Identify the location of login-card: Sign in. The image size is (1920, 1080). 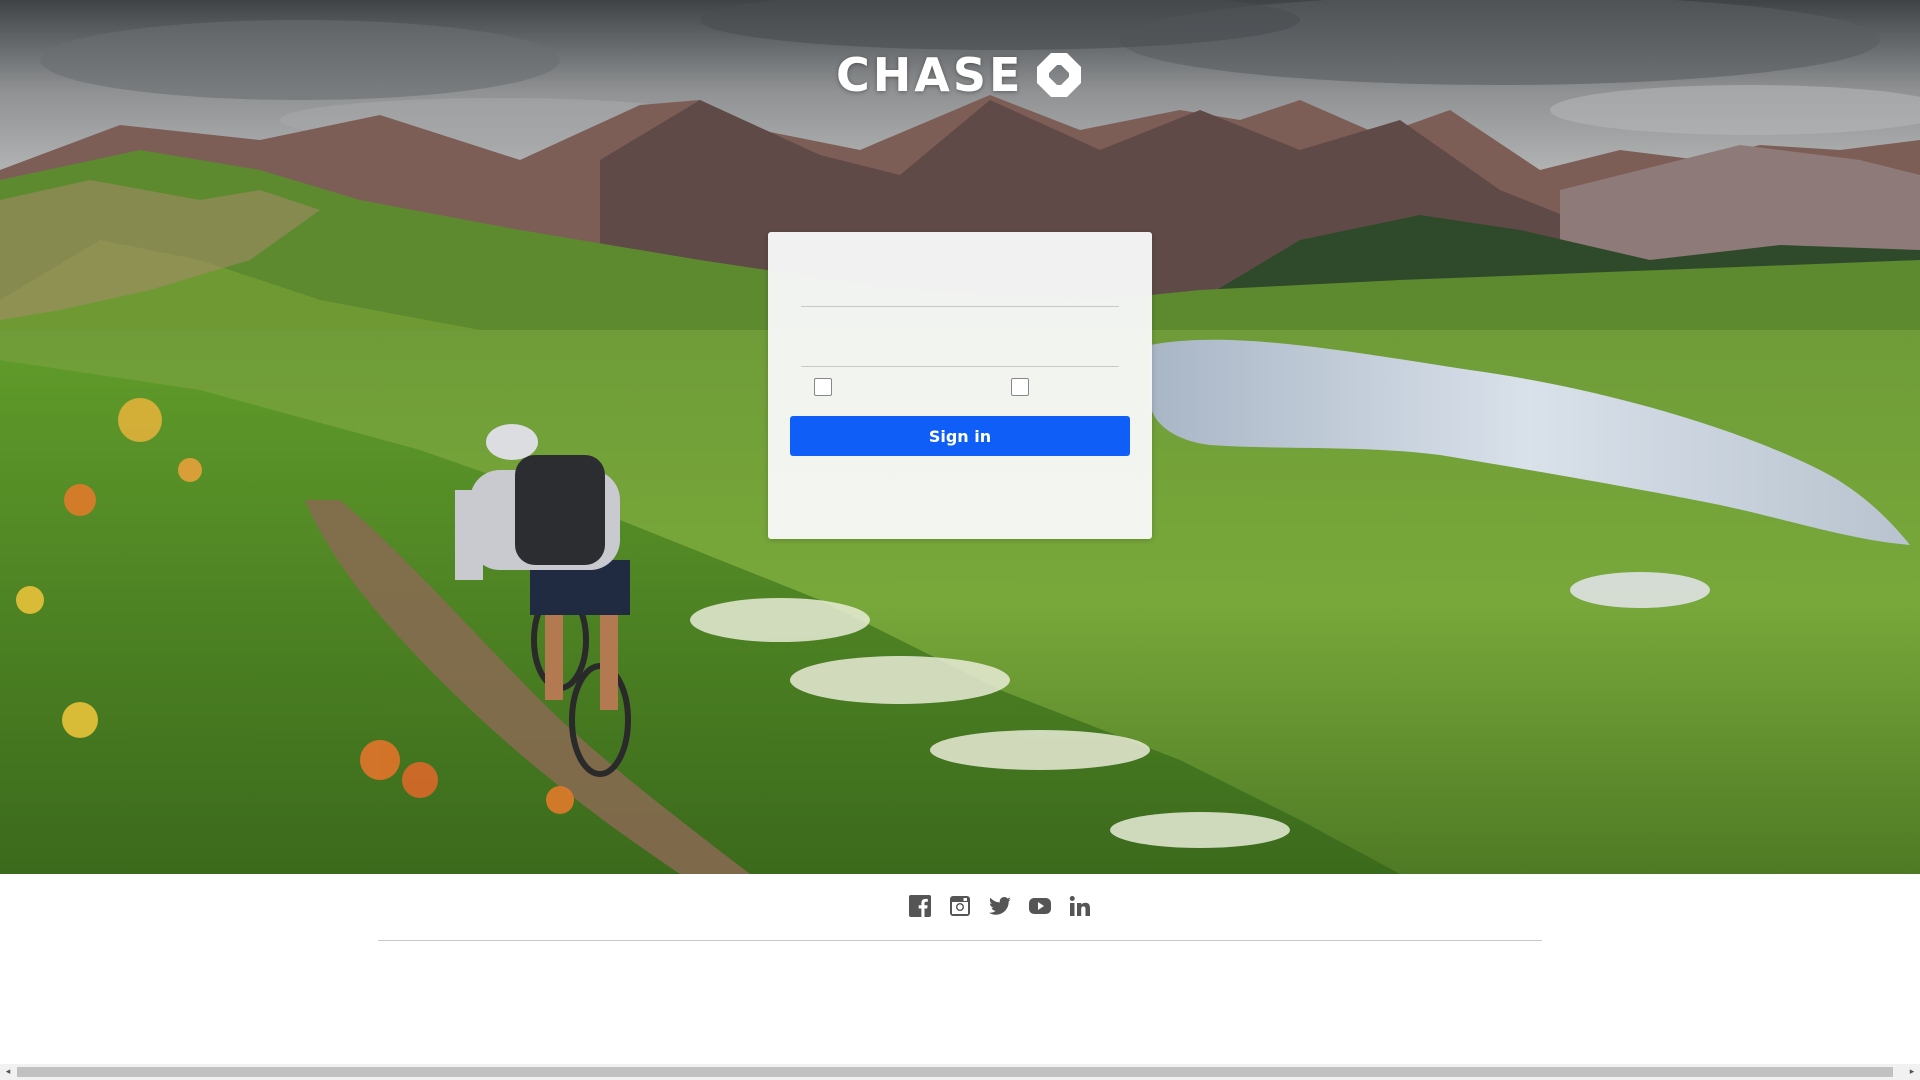
(960, 385).